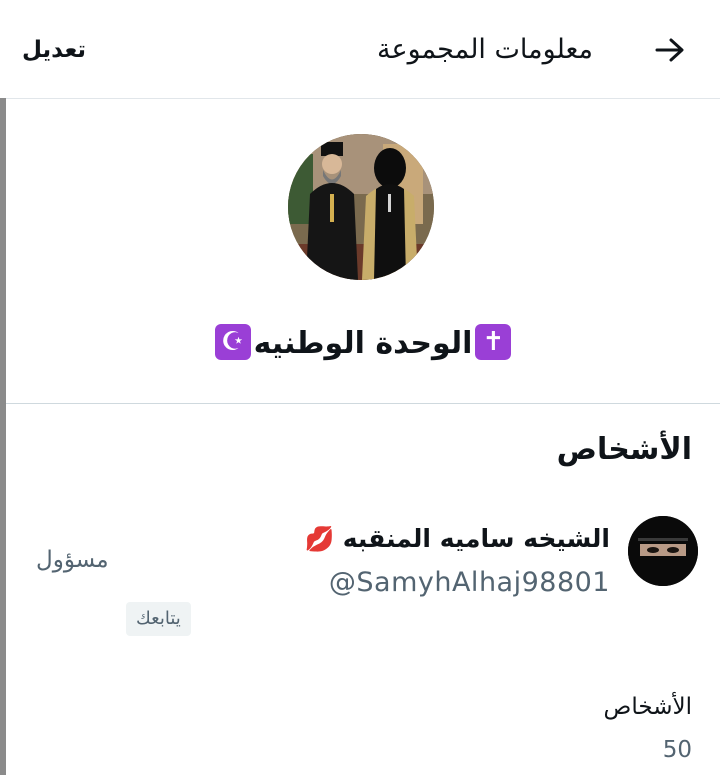 This screenshot has width=720, height=775. I want to click on member-role: مسؤول, so click(72, 560).